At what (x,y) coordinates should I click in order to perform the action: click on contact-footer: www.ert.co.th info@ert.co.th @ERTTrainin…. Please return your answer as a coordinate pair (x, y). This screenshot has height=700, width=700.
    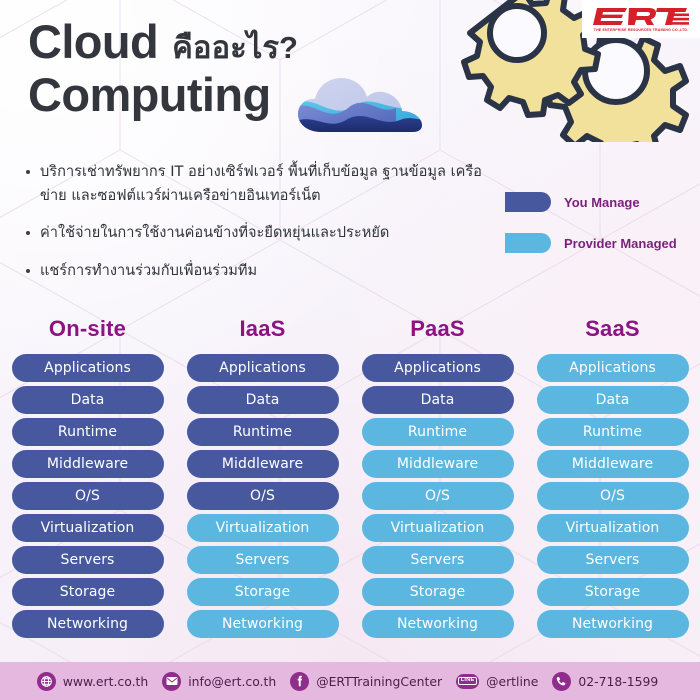
    Looking at the image, I should click on (350, 681).